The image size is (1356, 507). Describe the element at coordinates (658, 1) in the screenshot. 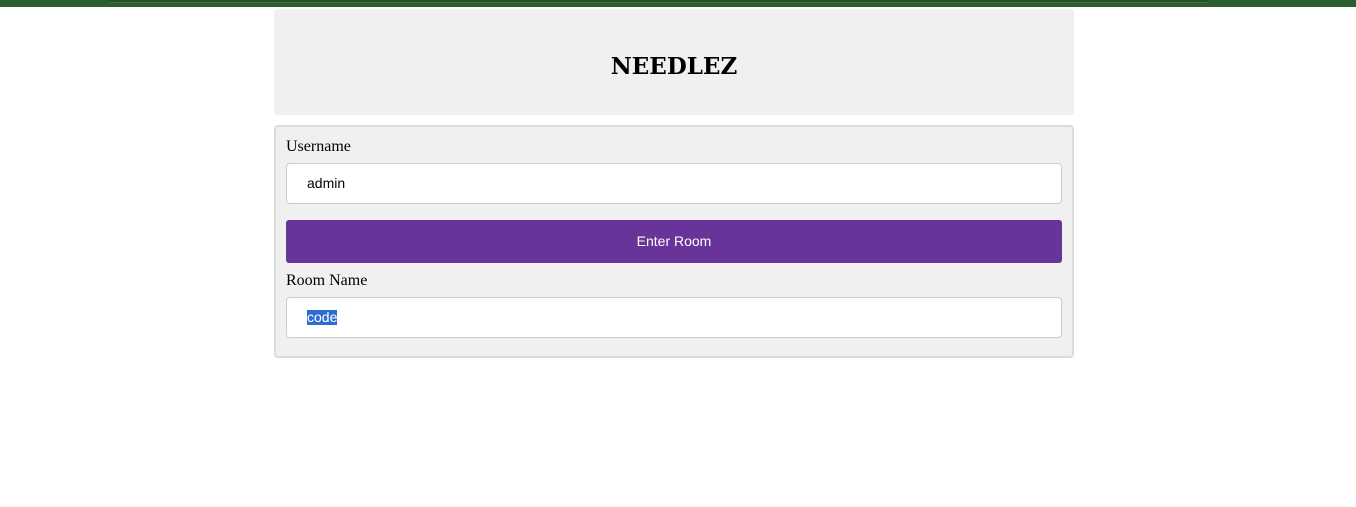

I see `top-bar-inner` at that location.